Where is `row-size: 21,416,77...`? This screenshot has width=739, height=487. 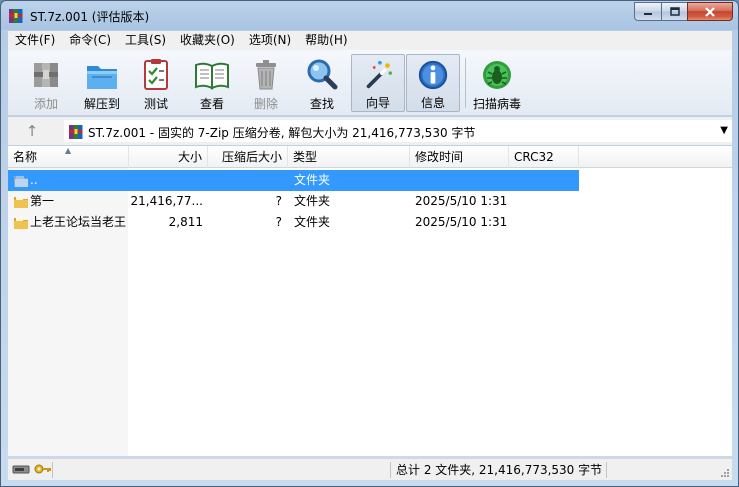
row-size: 21,416,77... is located at coordinates (166, 201).